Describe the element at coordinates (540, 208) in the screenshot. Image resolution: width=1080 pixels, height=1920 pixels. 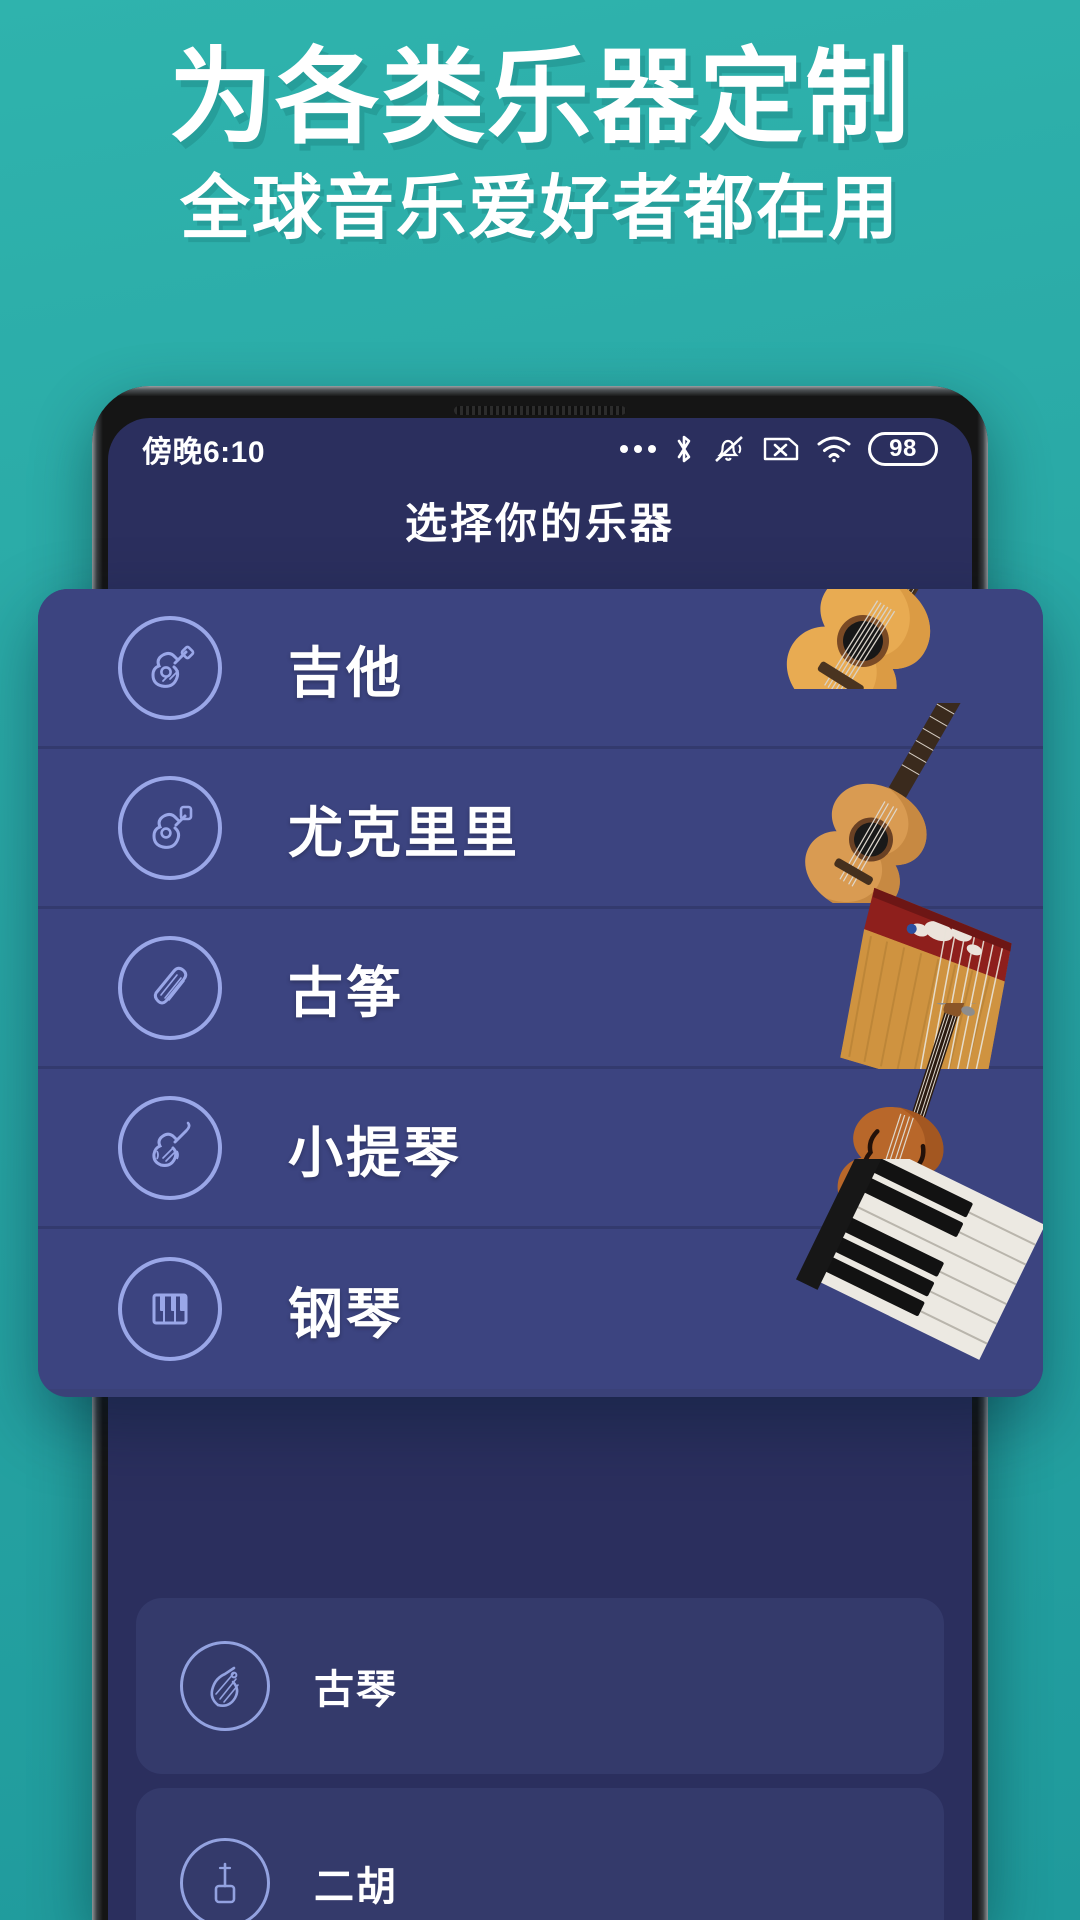
I see `promo-subheadline: 全球音乐爱好者都在用` at that location.